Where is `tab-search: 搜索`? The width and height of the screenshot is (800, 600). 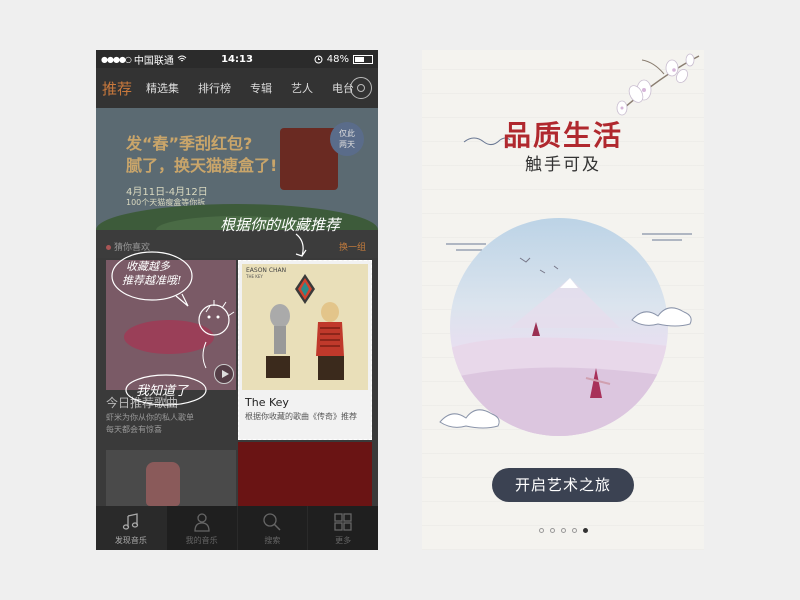 tab-search: 搜索 is located at coordinates (272, 528).